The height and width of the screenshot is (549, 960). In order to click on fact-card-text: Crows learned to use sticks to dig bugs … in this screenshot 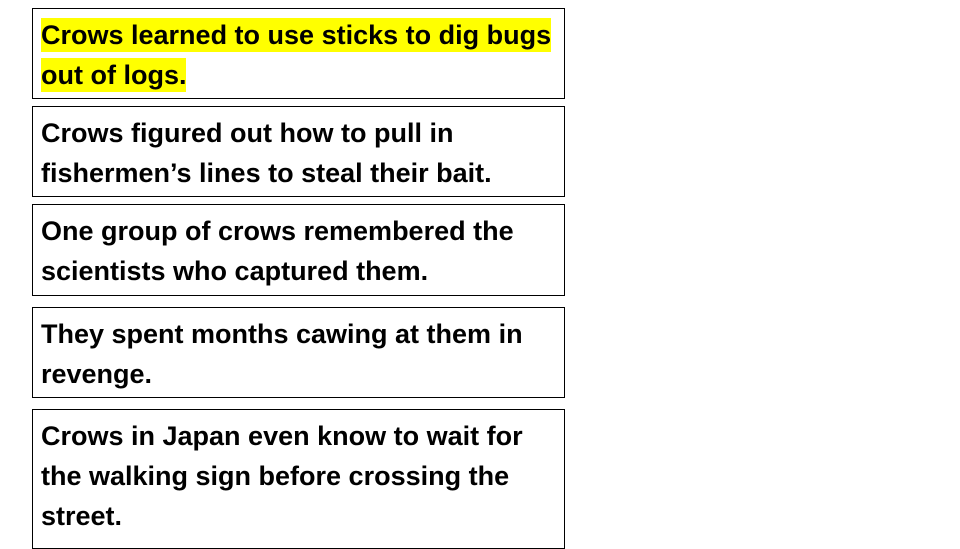, I will do `click(298, 55)`.